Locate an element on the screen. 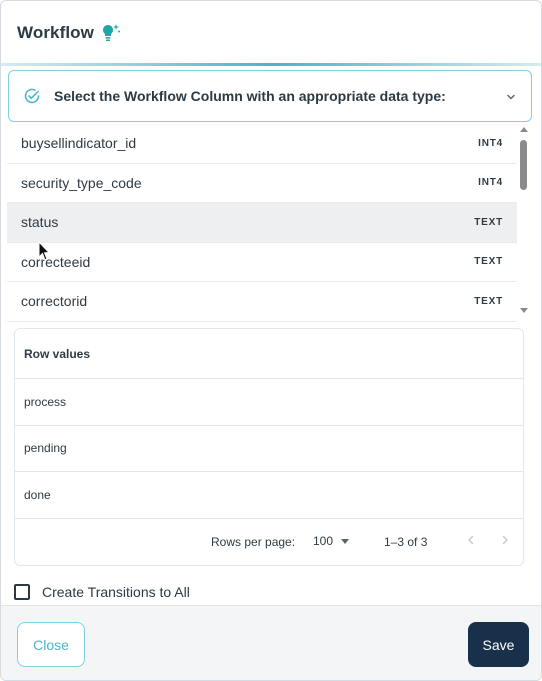 The width and height of the screenshot is (542, 681). column-option: security_type_code INT4 is located at coordinates (262, 183).